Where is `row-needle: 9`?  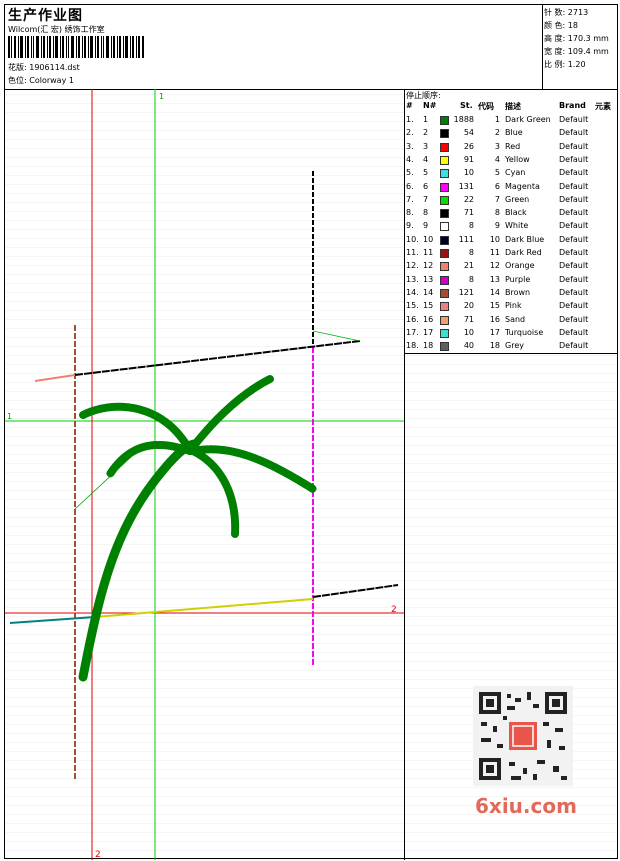
row-needle: 9 is located at coordinates (426, 226).